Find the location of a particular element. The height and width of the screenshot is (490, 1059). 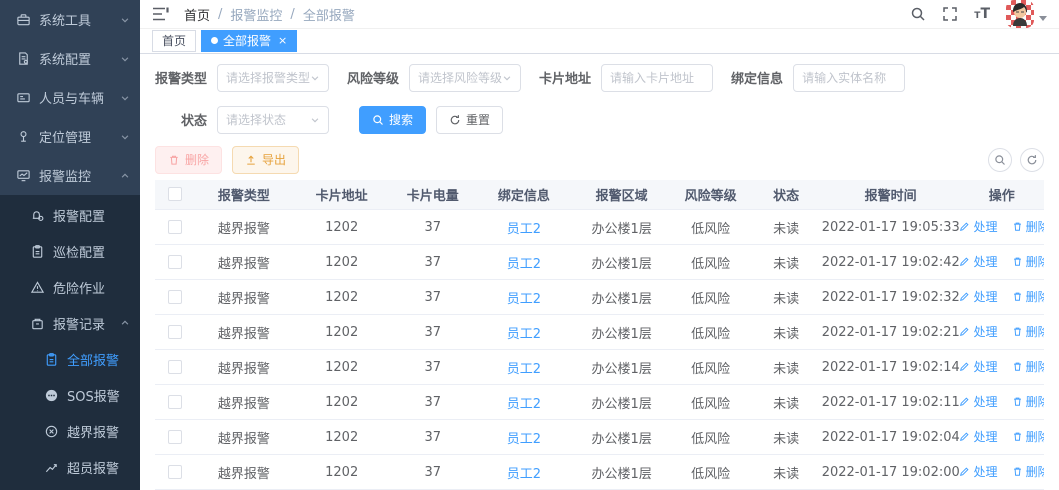

table-toolbar: 删除 导出 is located at coordinates (599, 159).